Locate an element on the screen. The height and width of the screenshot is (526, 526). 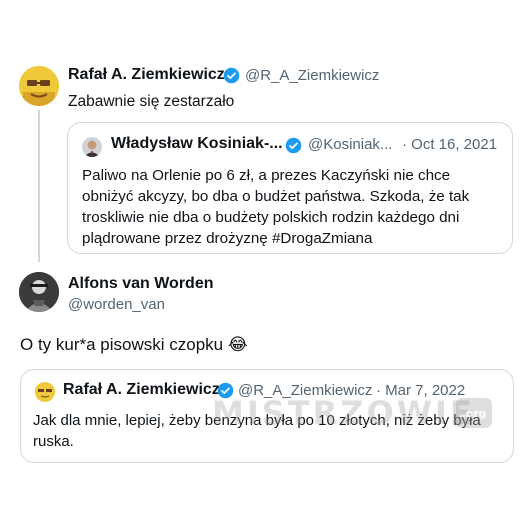
watermark-text: MISTRZOWIE is located at coordinates (343, 413).